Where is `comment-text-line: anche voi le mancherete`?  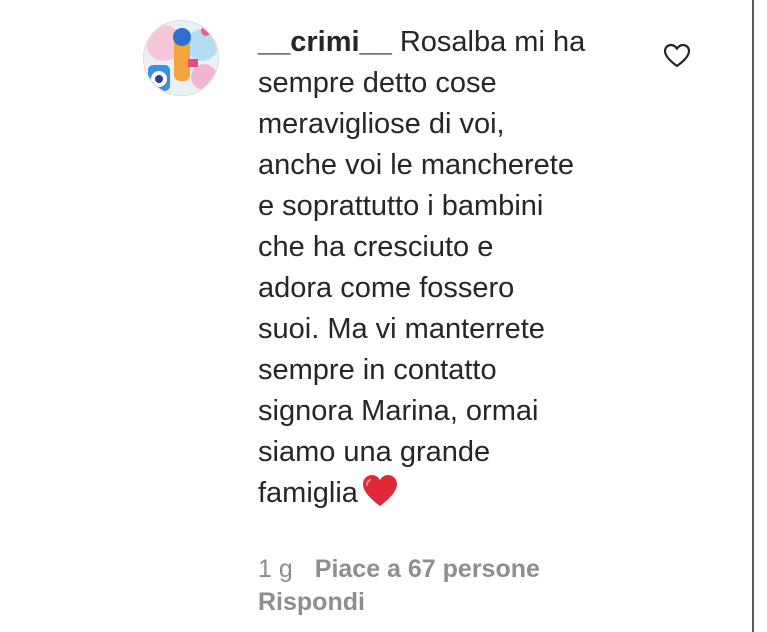
comment-text-line: anche voi le mancherete is located at coordinates (416, 165).